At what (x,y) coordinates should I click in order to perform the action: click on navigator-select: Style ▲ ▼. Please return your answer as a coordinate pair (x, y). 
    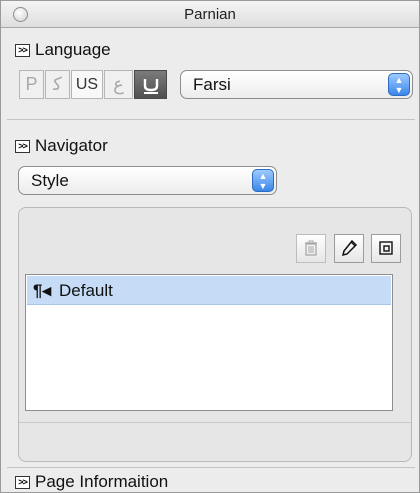
    Looking at the image, I should click on (147, 180).